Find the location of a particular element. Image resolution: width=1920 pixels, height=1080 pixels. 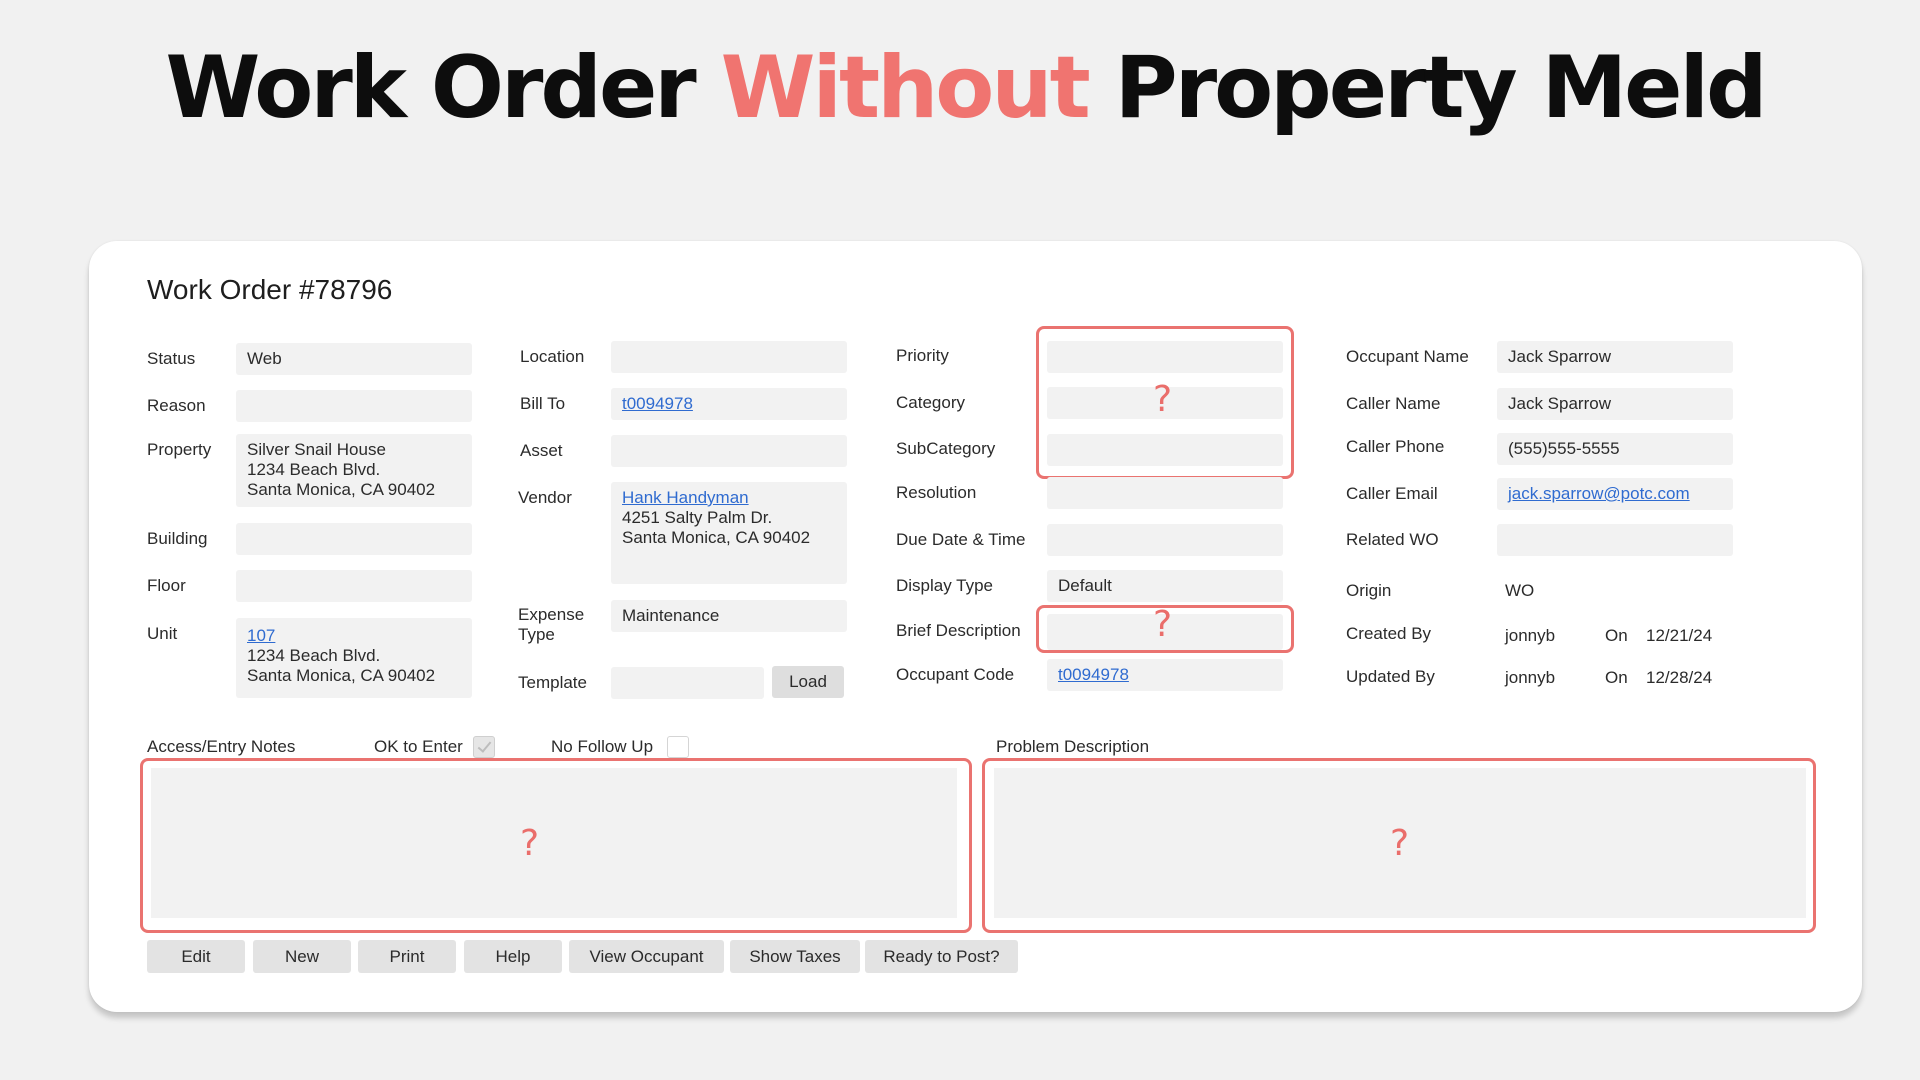

view-occupant-button: View Occupant is located at coordinates (646, 956).